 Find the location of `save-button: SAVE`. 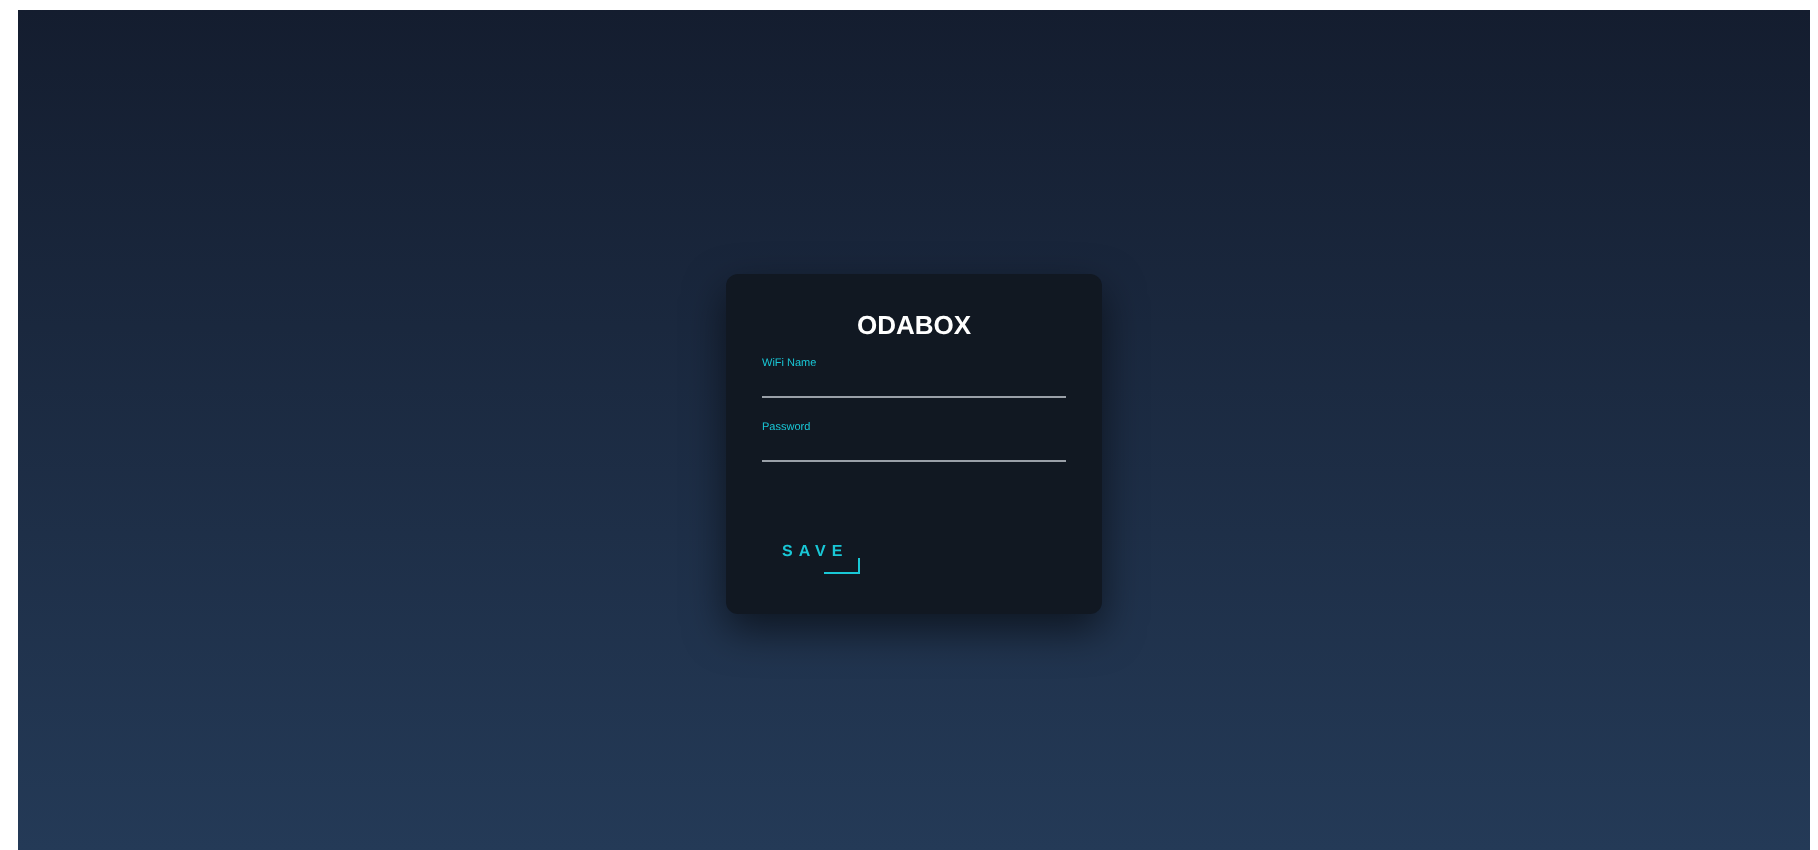

save-button: SAVE is located at coordinates (809, 552).